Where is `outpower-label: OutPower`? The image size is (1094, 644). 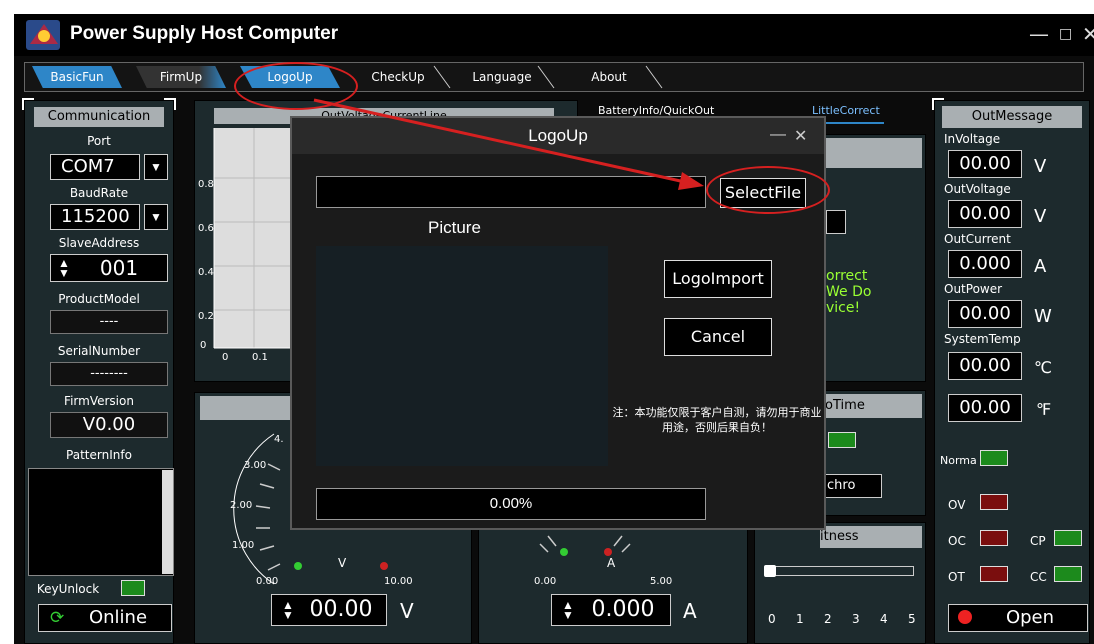 outpower-label: OutPower is located at coordinates (973, 289).